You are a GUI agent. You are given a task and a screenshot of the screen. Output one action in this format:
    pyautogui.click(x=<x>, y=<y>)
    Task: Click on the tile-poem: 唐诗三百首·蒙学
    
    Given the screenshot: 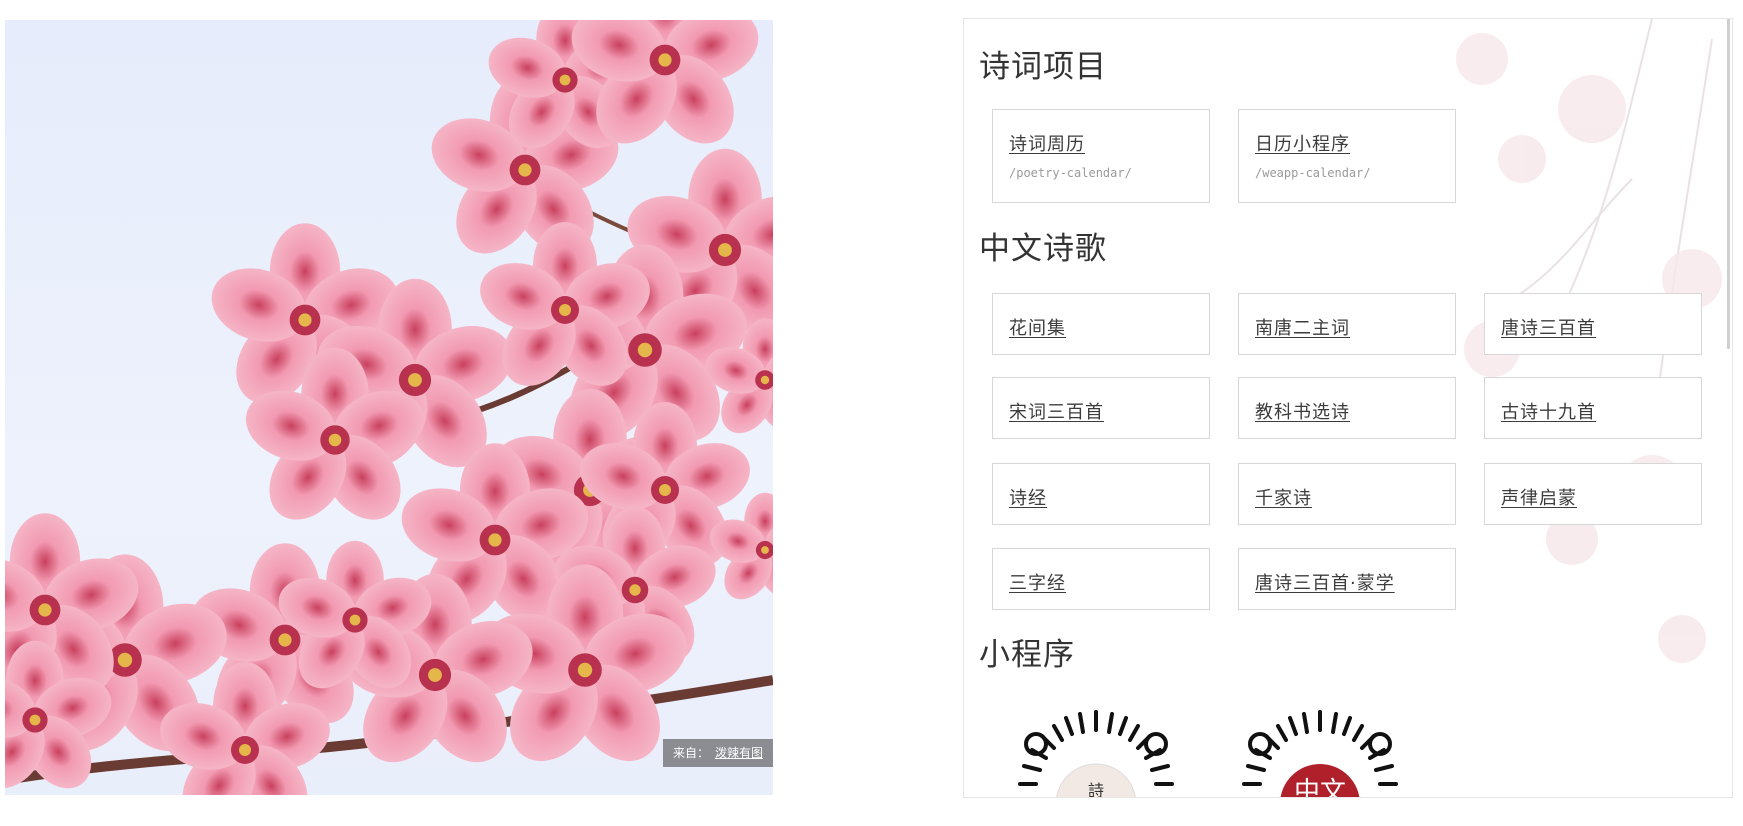 What is the action you would take?
    pyautogui.click(x=1347, y=579)
    